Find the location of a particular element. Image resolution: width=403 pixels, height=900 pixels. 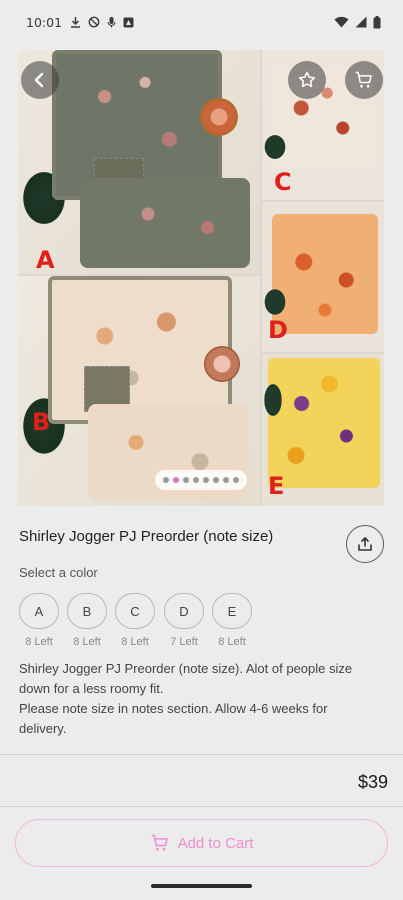

description-line: down for a less roomy fit. is located at coordinates (91, 688).